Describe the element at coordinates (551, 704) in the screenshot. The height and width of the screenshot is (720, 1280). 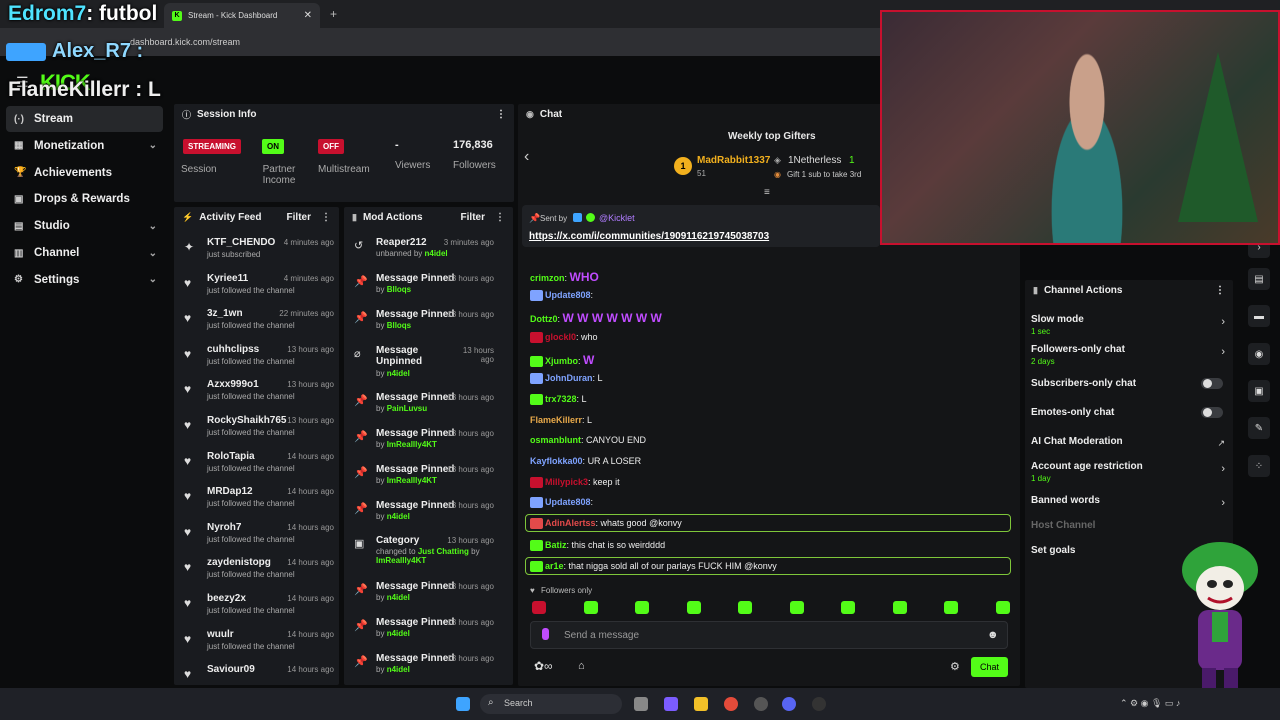
I see `taskbar-search` at that location.